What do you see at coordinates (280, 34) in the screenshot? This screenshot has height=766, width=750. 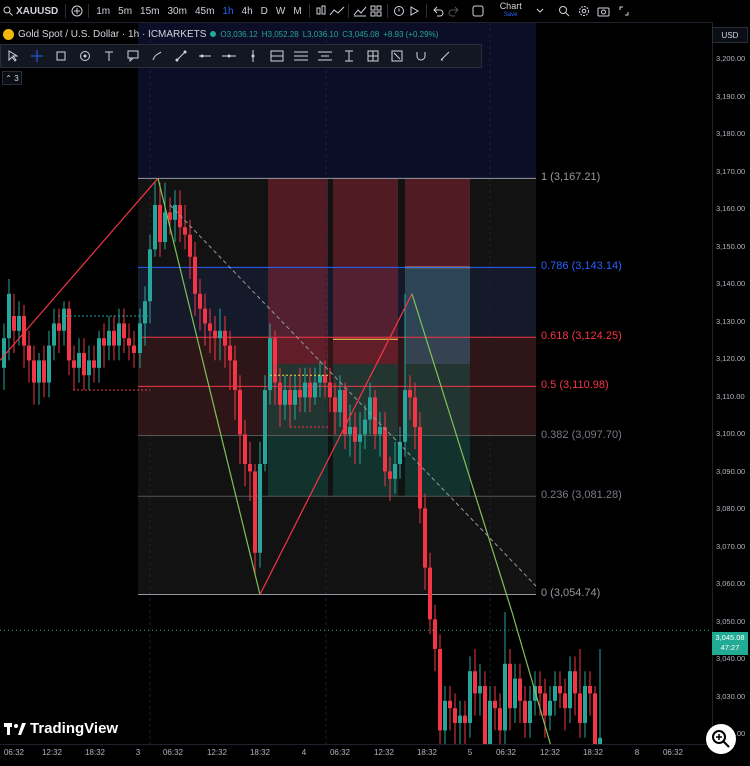 I see `legend-high: H3,052.28` at bounding box center [280, 34].